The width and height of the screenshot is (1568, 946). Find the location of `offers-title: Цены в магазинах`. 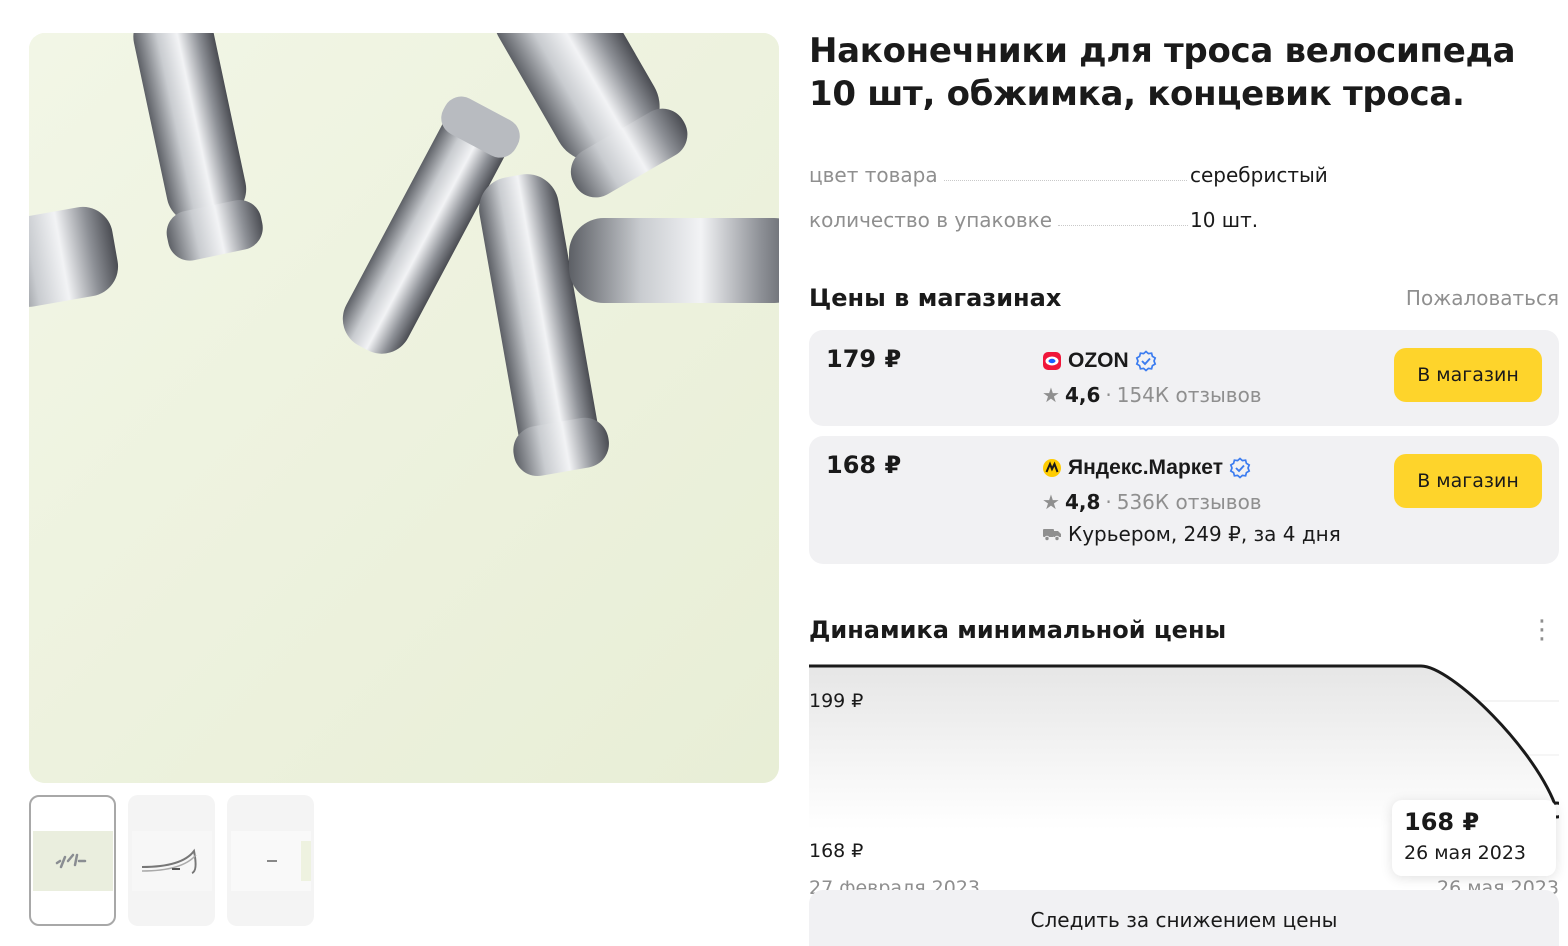

offers-title: Цены в магазинах is located at coordinates (935, 298).